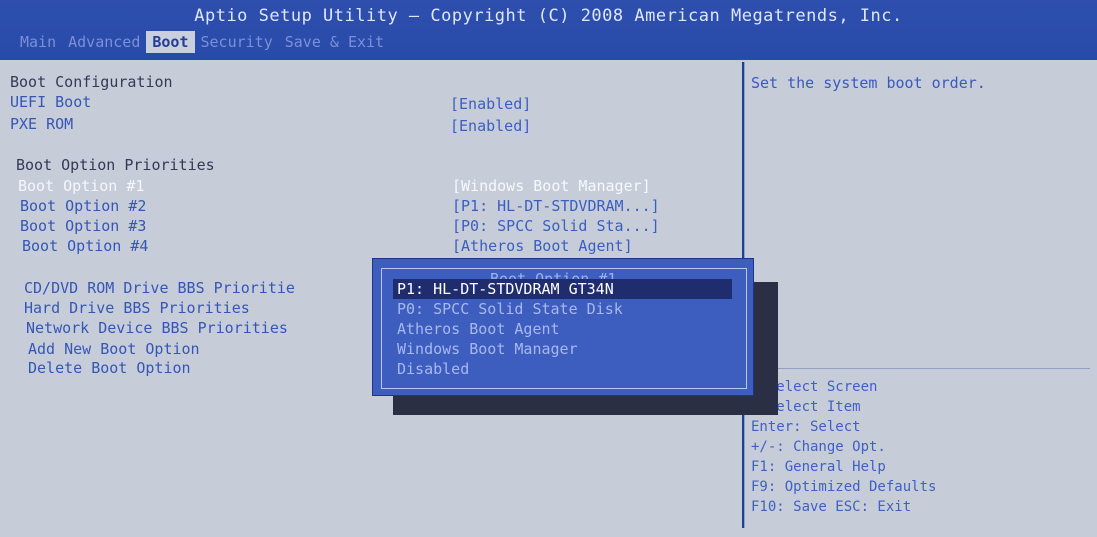 The height and width of the screenshot is (537, 1097). I want to click on key-general-help: F1: General Help, so click(818, 467).